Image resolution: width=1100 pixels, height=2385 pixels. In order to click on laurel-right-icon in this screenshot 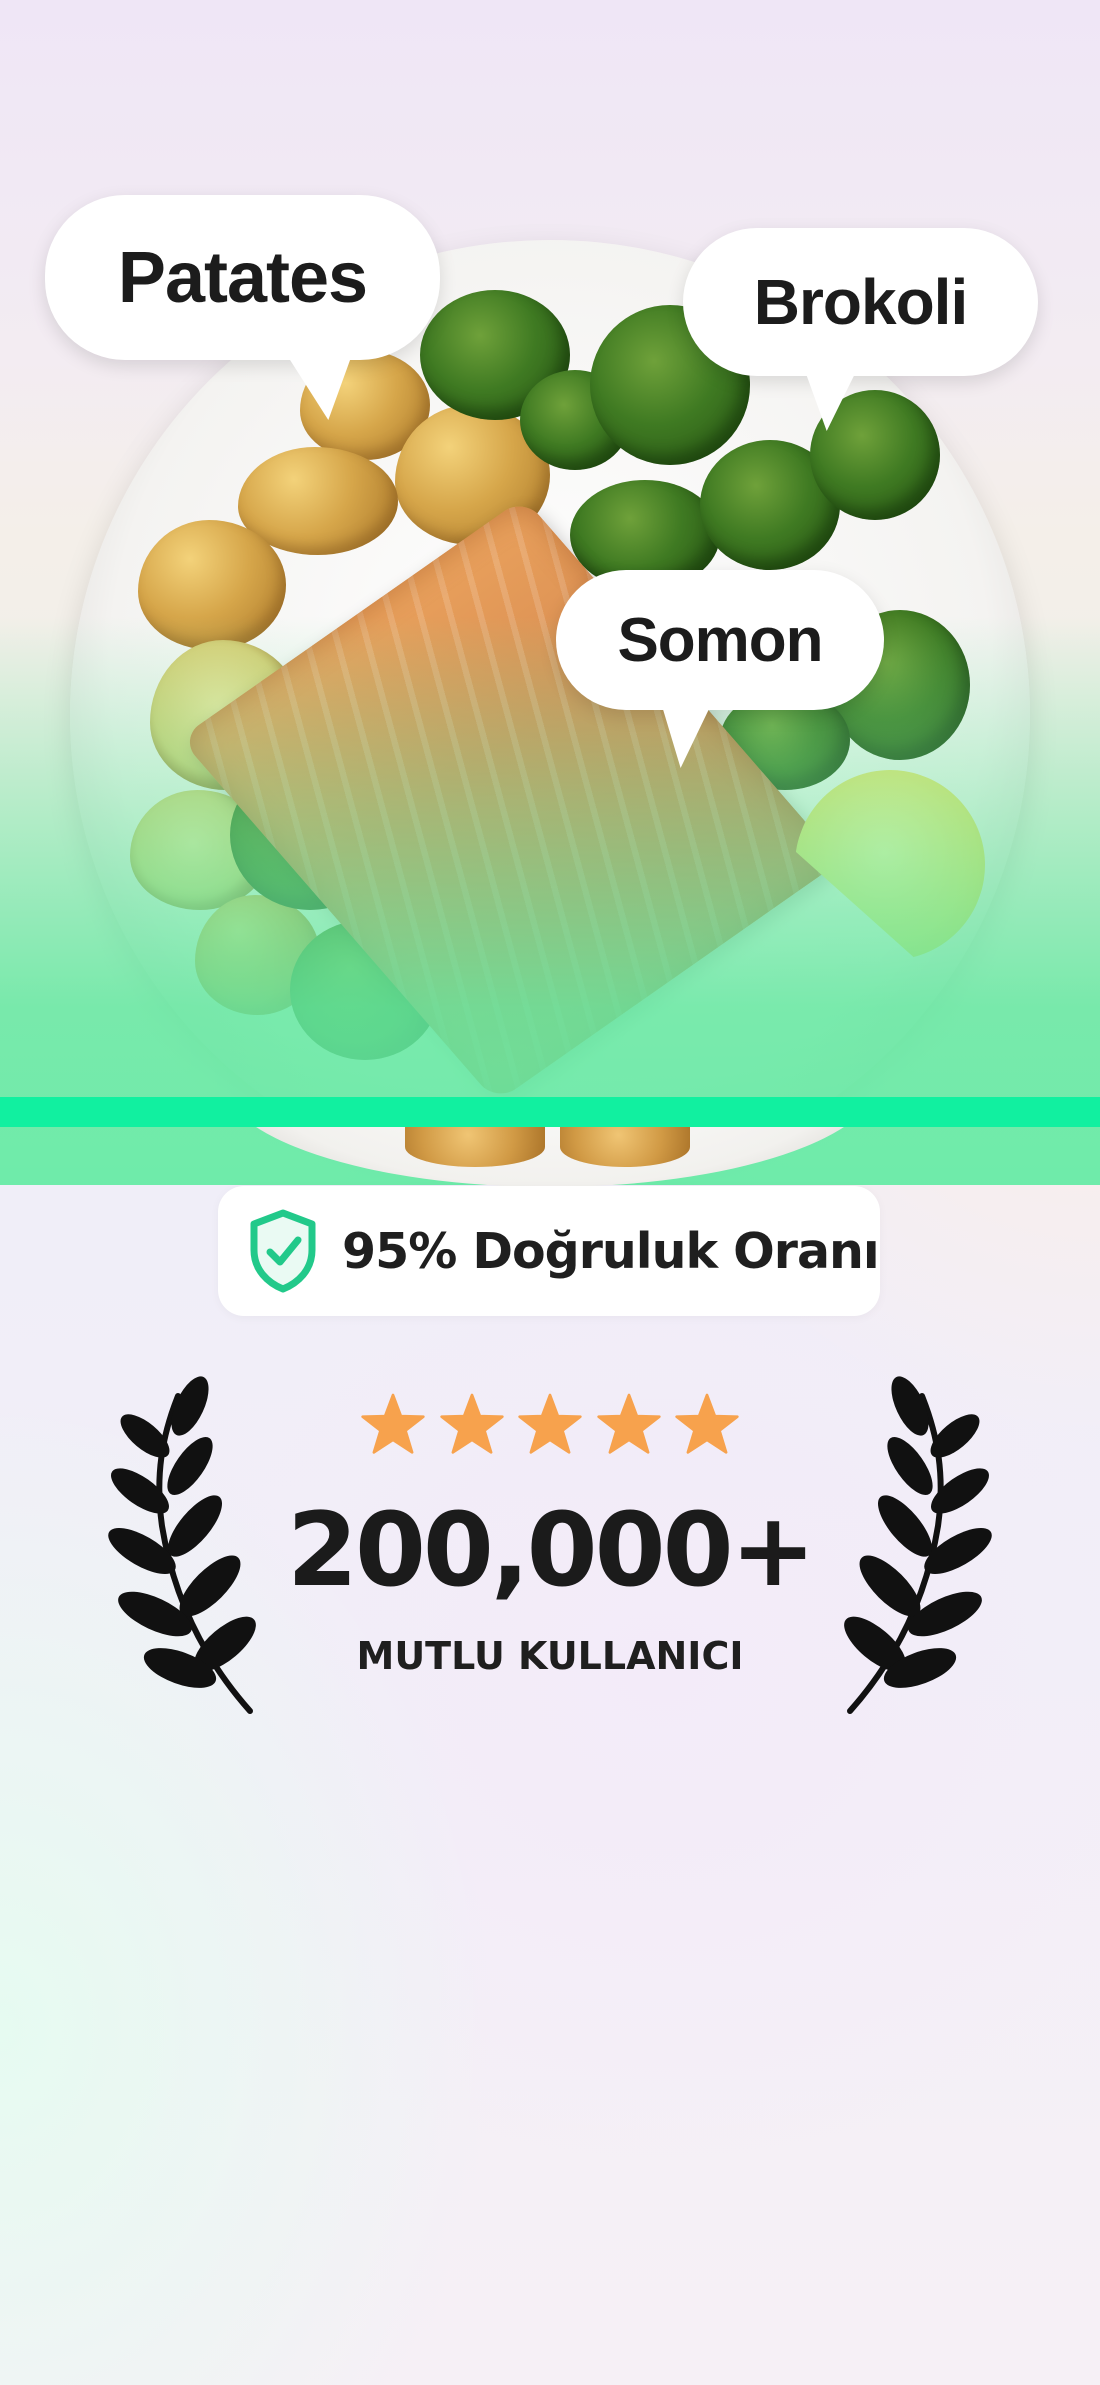, I will do `click(918, 1545)`.